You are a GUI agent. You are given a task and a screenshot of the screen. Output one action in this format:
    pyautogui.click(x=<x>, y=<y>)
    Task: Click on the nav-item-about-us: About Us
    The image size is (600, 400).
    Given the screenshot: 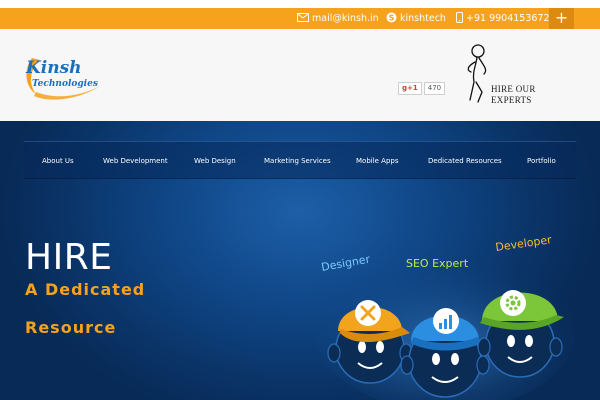 What is the action you would take?
    pyautogui.click(x=58, y=161)
    